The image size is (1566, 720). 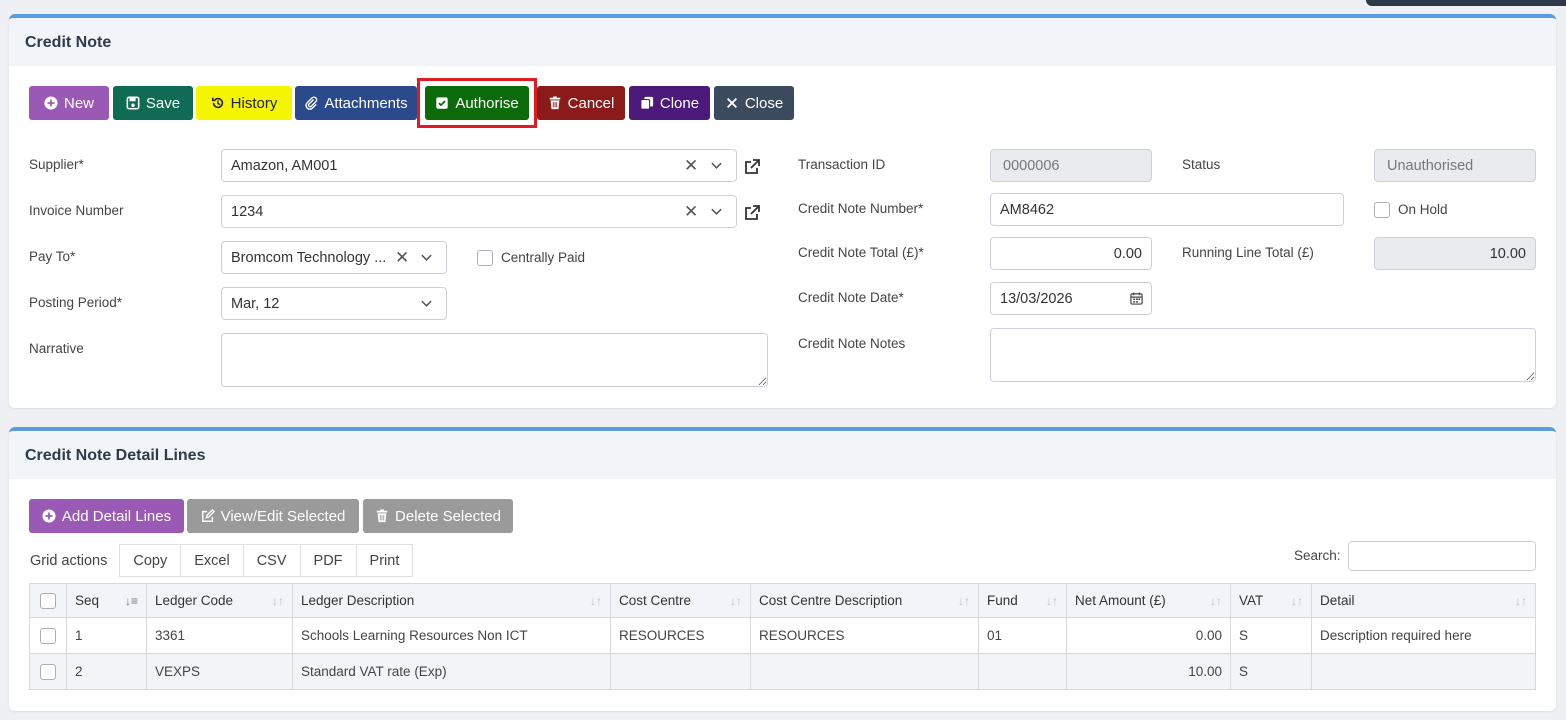 What do you see at coordinates (51, 103) in the screenshot?
I see `plus-circle-icon` at bounding box center [51, 103].